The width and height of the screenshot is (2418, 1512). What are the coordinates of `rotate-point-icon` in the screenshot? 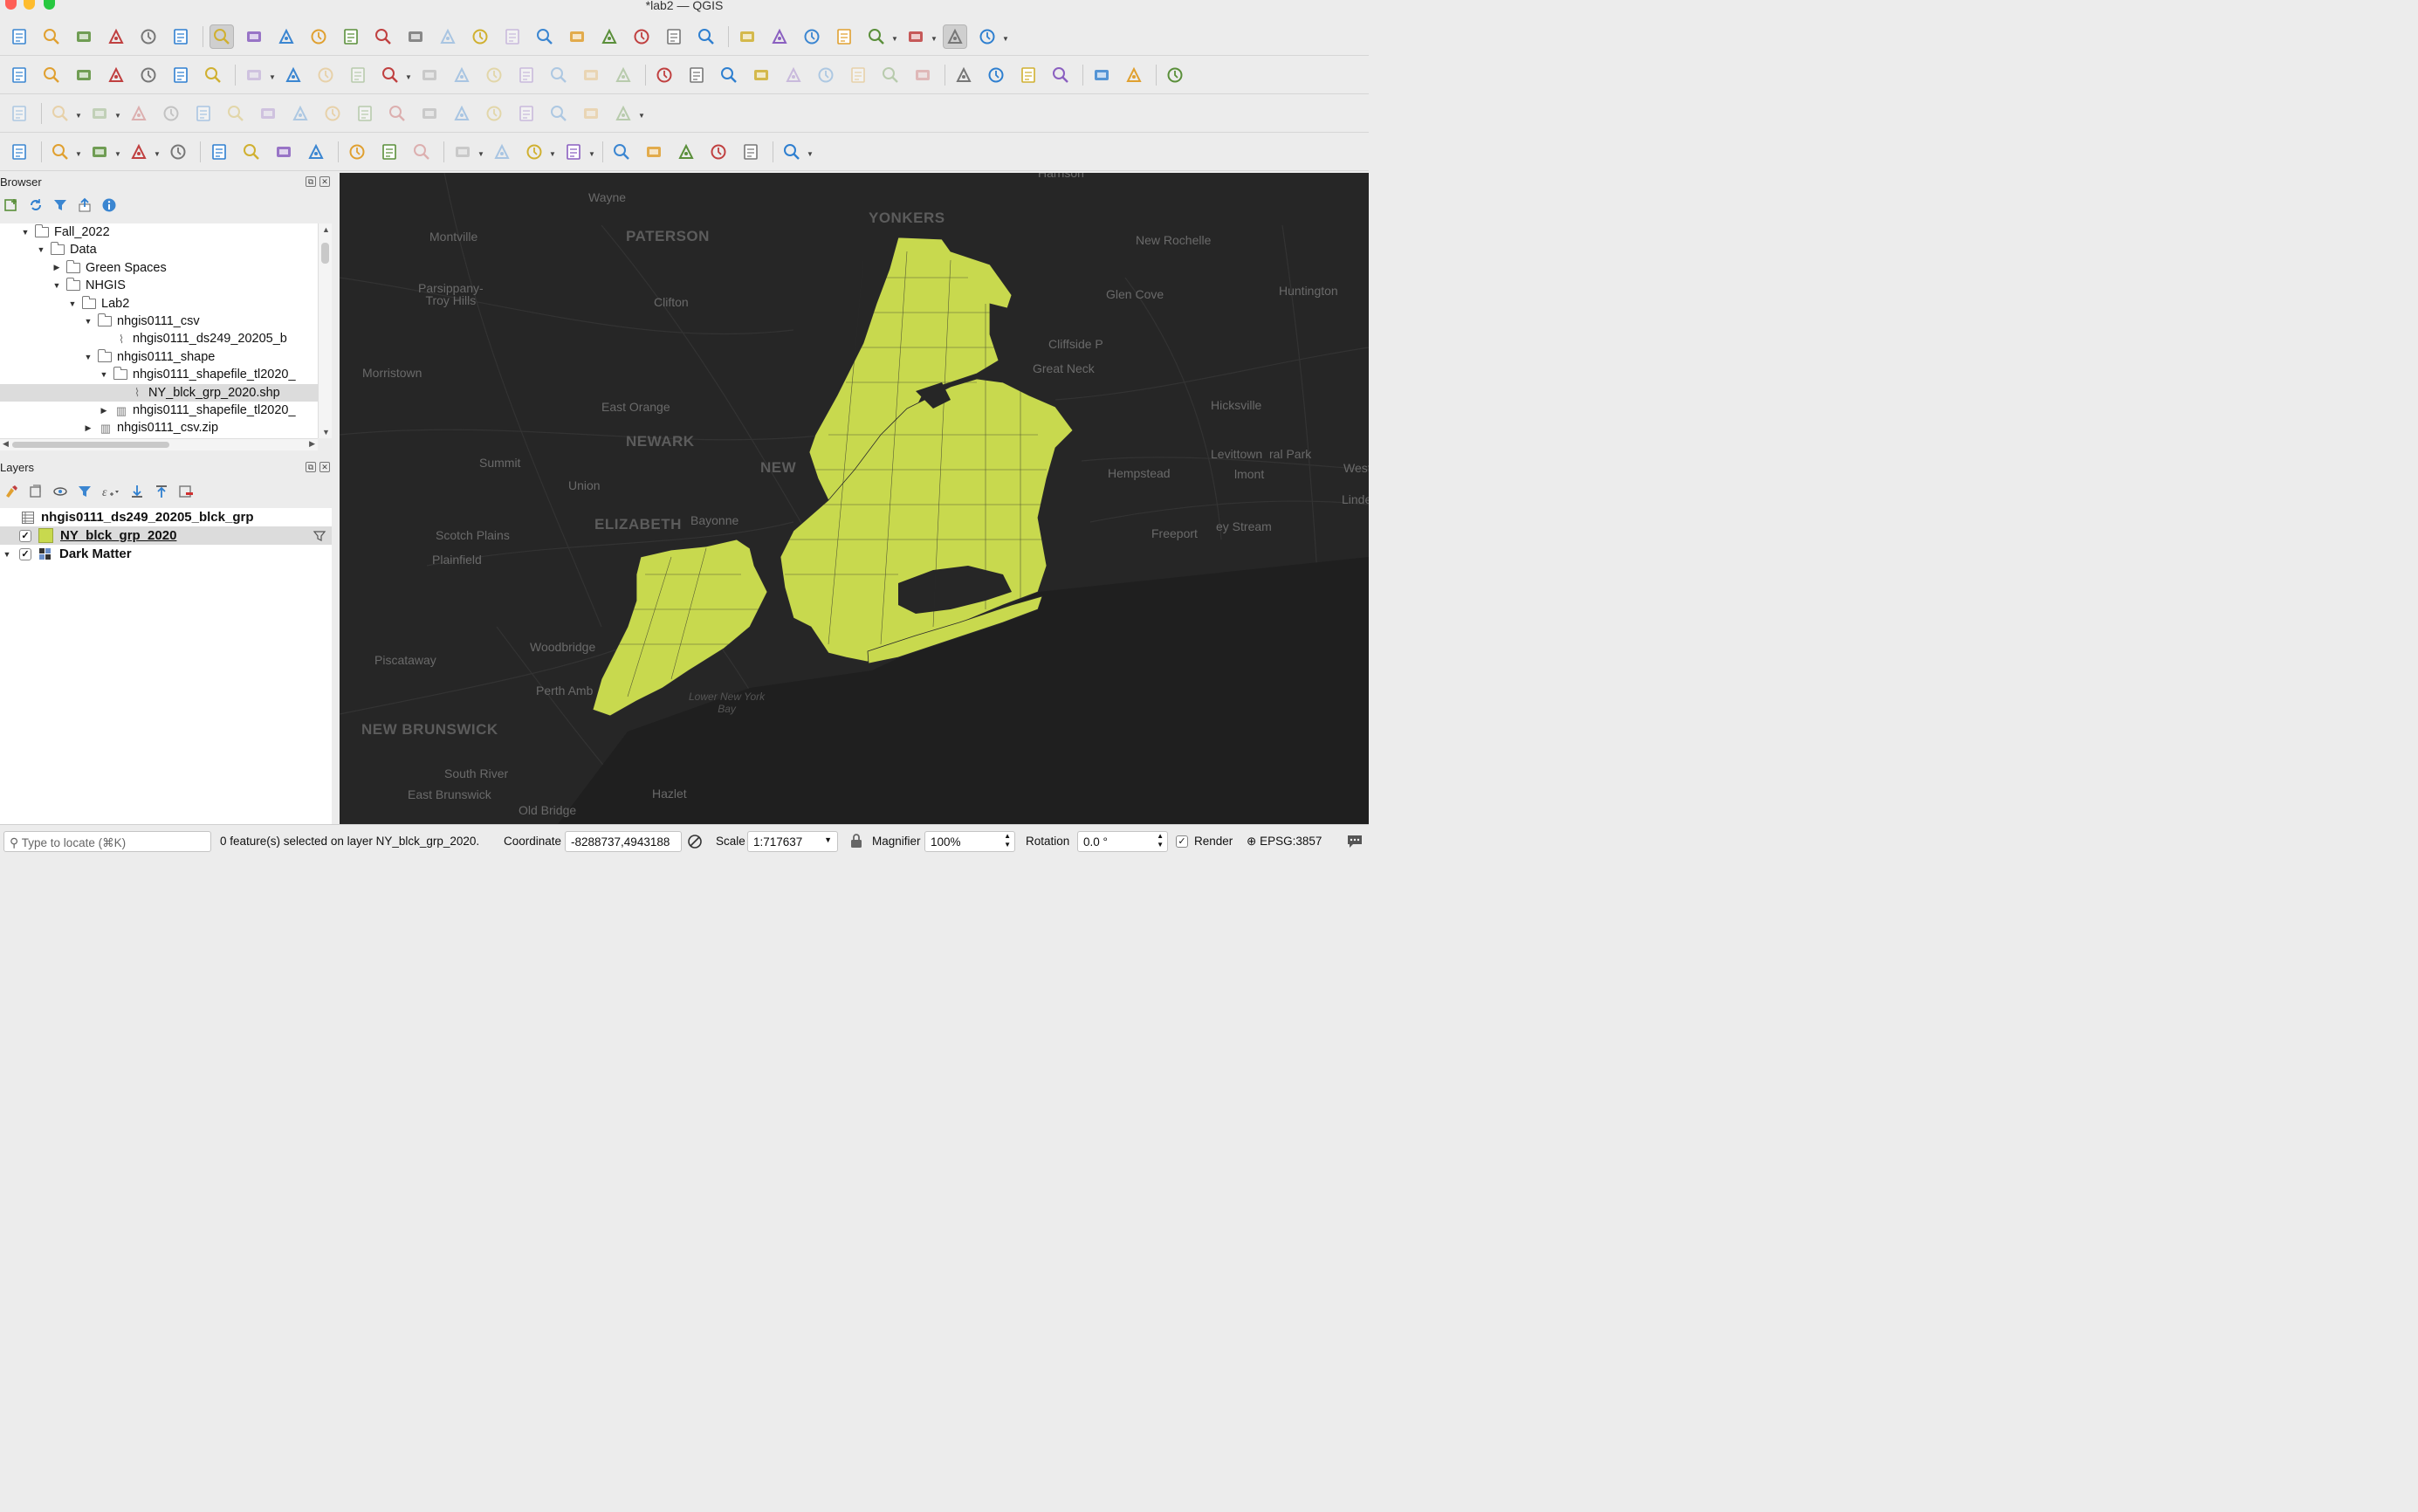 It's located at (591, 114).